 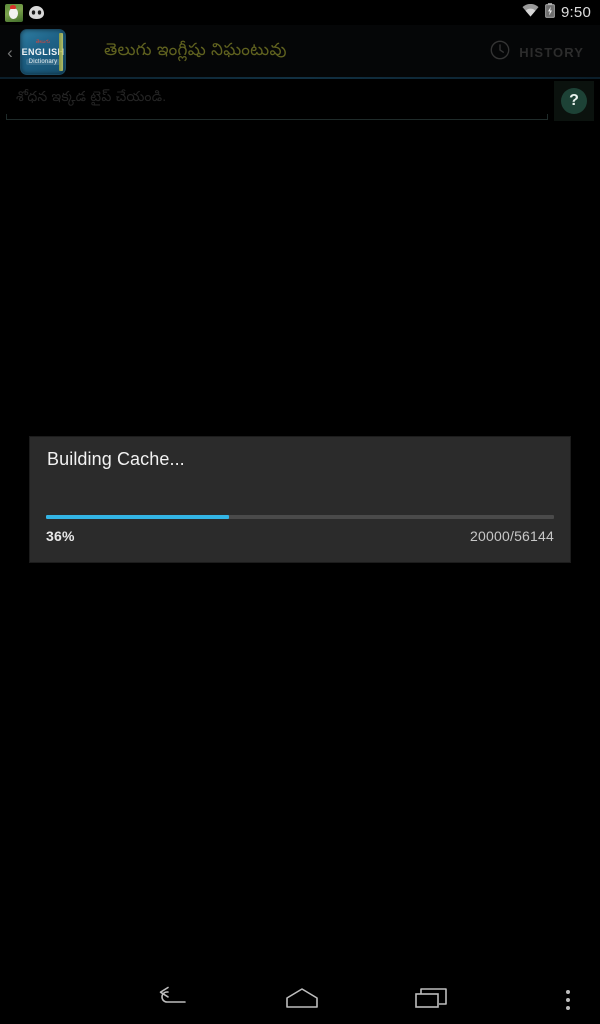 What do you see at coordinates (576, 12) in the screenshot?
I see `status-bar-clock: 9:50` at bounding box center [576, 12].